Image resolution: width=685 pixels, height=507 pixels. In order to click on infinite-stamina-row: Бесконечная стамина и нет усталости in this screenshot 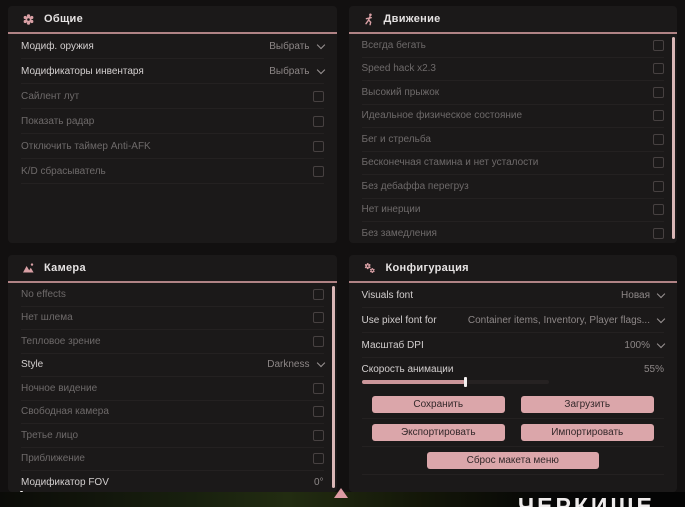, I will do `click(512, 163)`.